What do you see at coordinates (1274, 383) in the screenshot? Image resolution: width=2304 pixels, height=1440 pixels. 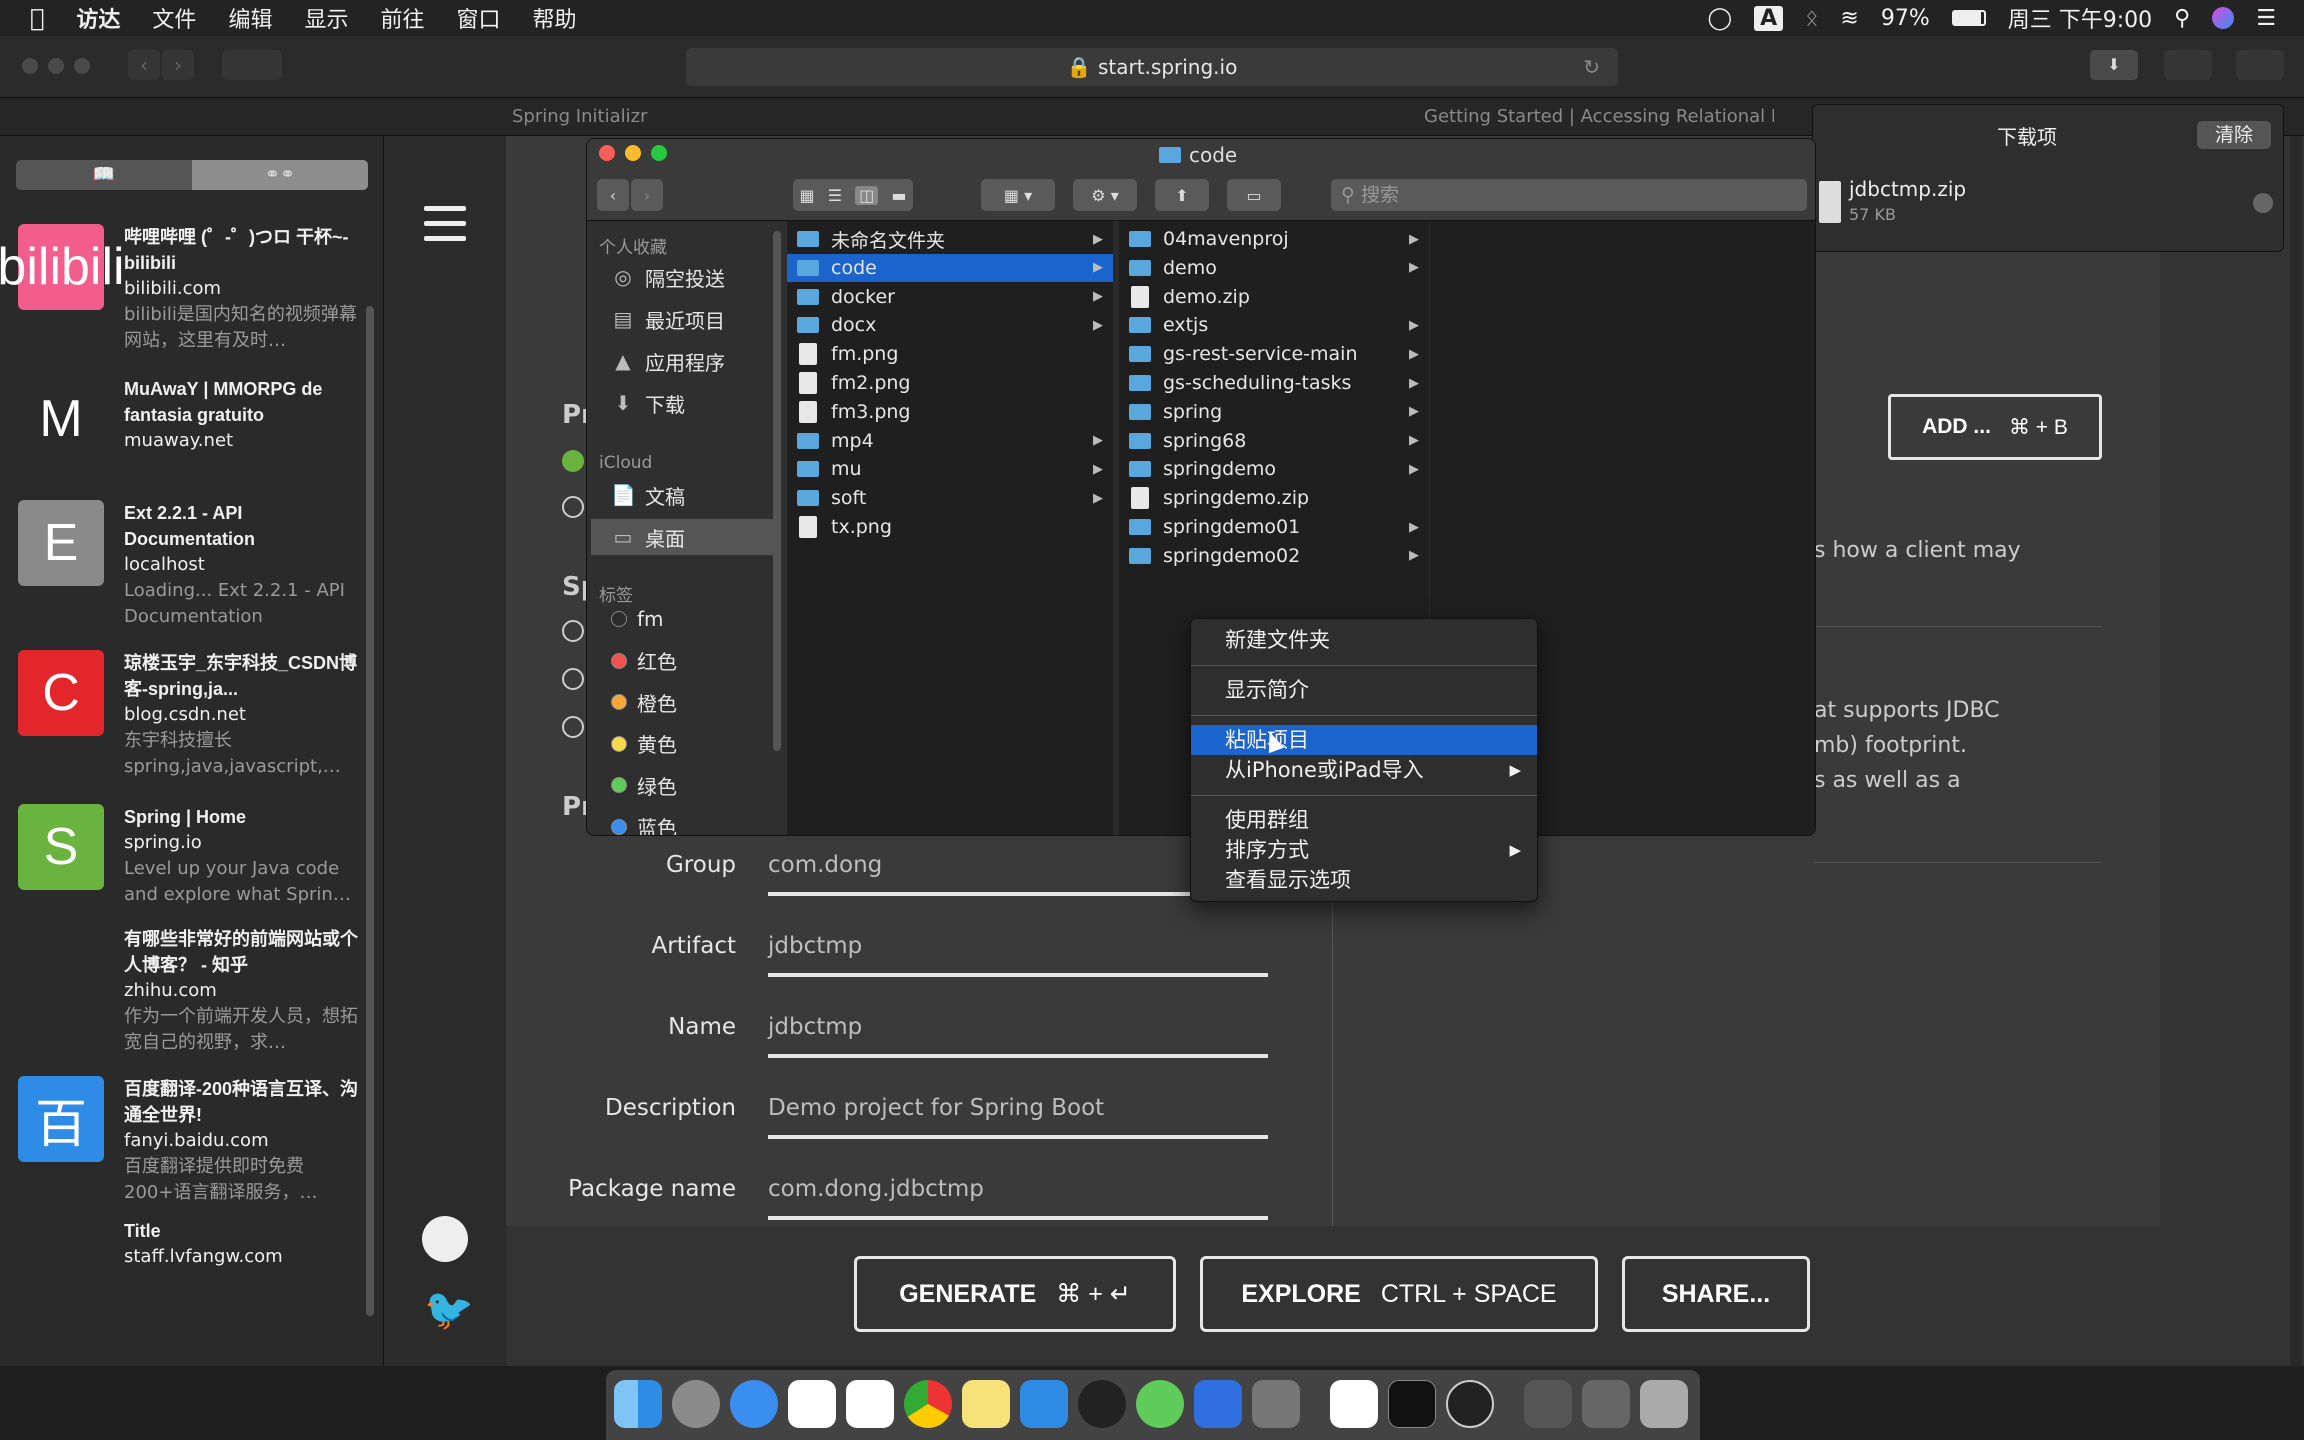 I see `finder-item: gs-scheduling-tasks ▶` at bounding box center [1274, 383].